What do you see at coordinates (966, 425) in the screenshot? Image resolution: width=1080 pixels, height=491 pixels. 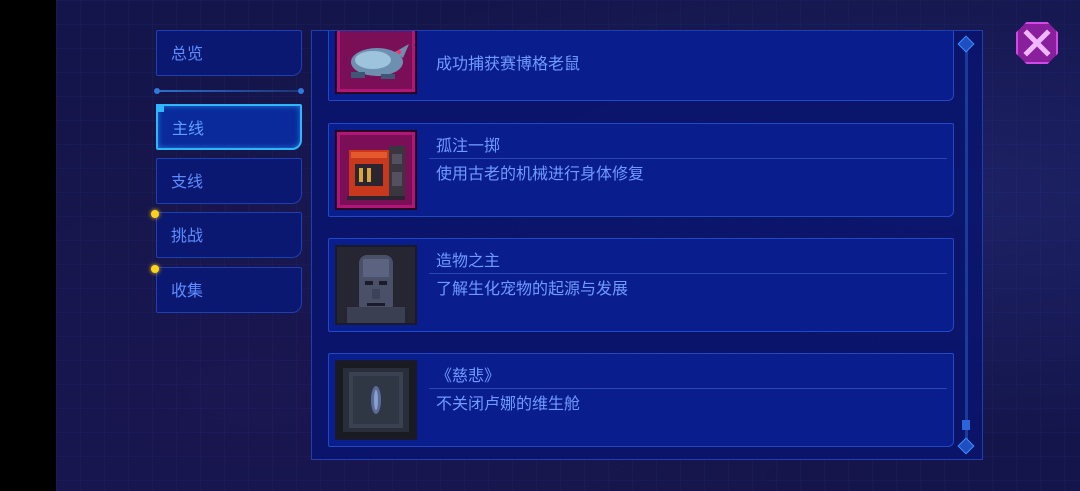 I see `scrollbar-thumb` at bounding box center [966, 425].